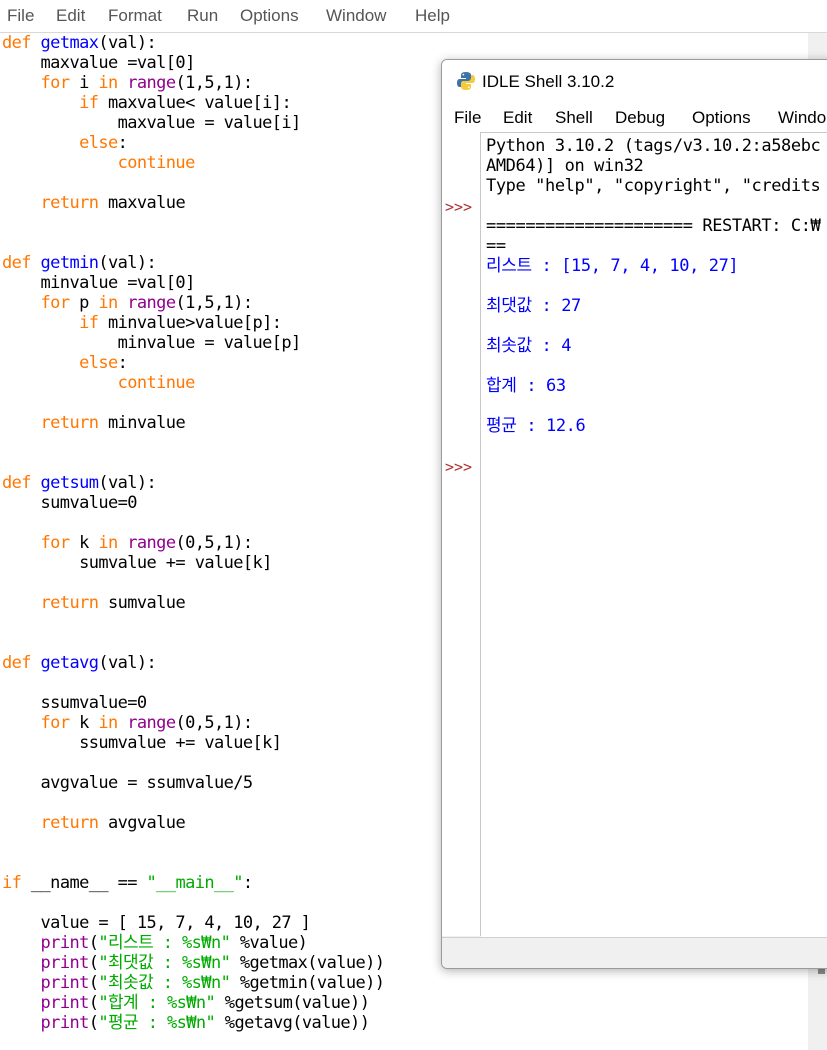  I want to click on output-line: 합계 : 63, so click(526, 386).